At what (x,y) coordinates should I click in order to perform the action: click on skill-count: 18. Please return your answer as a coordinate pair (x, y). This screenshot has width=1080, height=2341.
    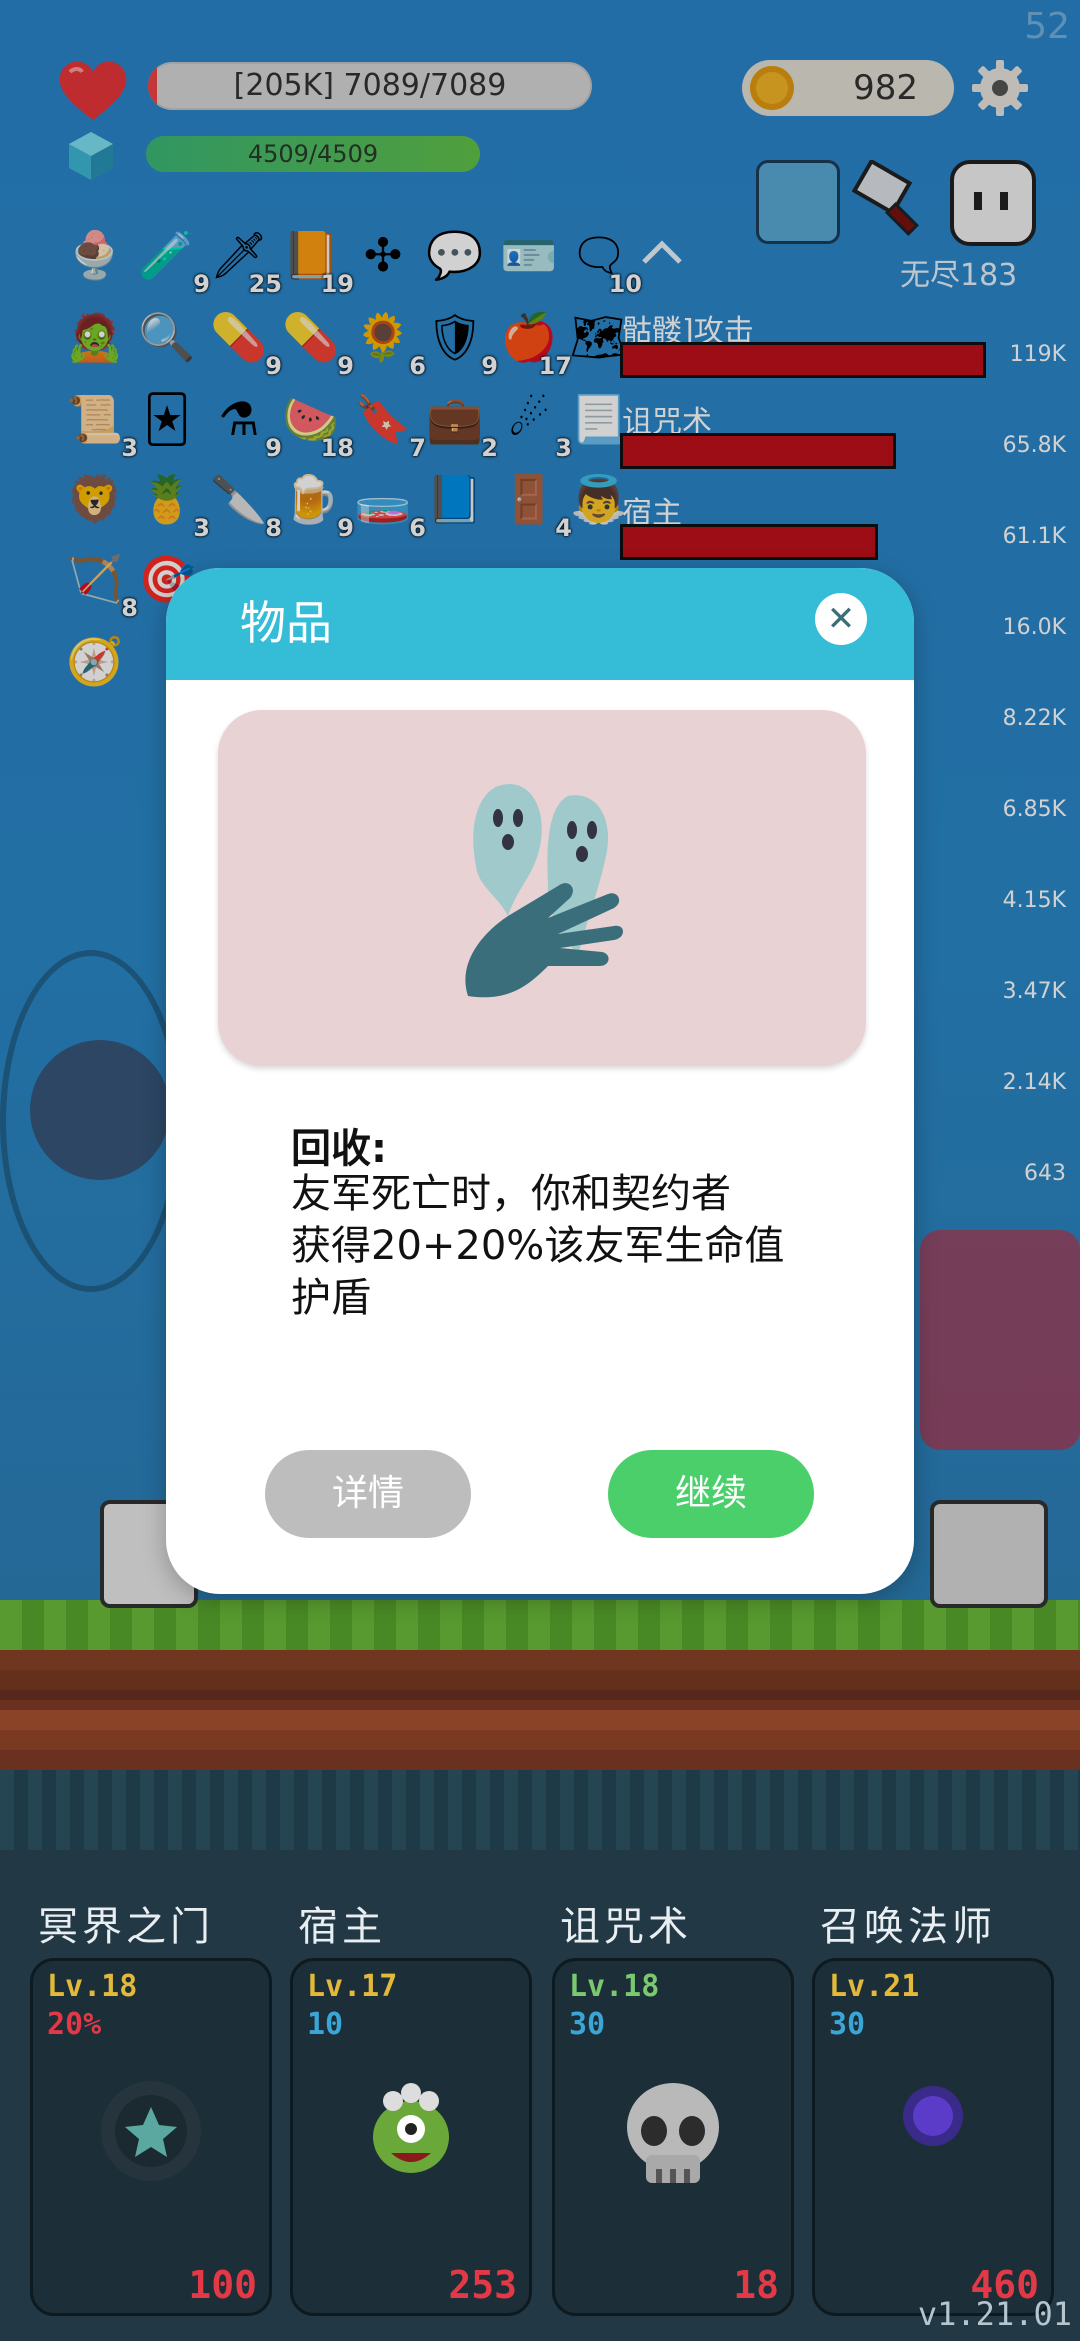
    Looking at the image, I should click on (756, 2285).